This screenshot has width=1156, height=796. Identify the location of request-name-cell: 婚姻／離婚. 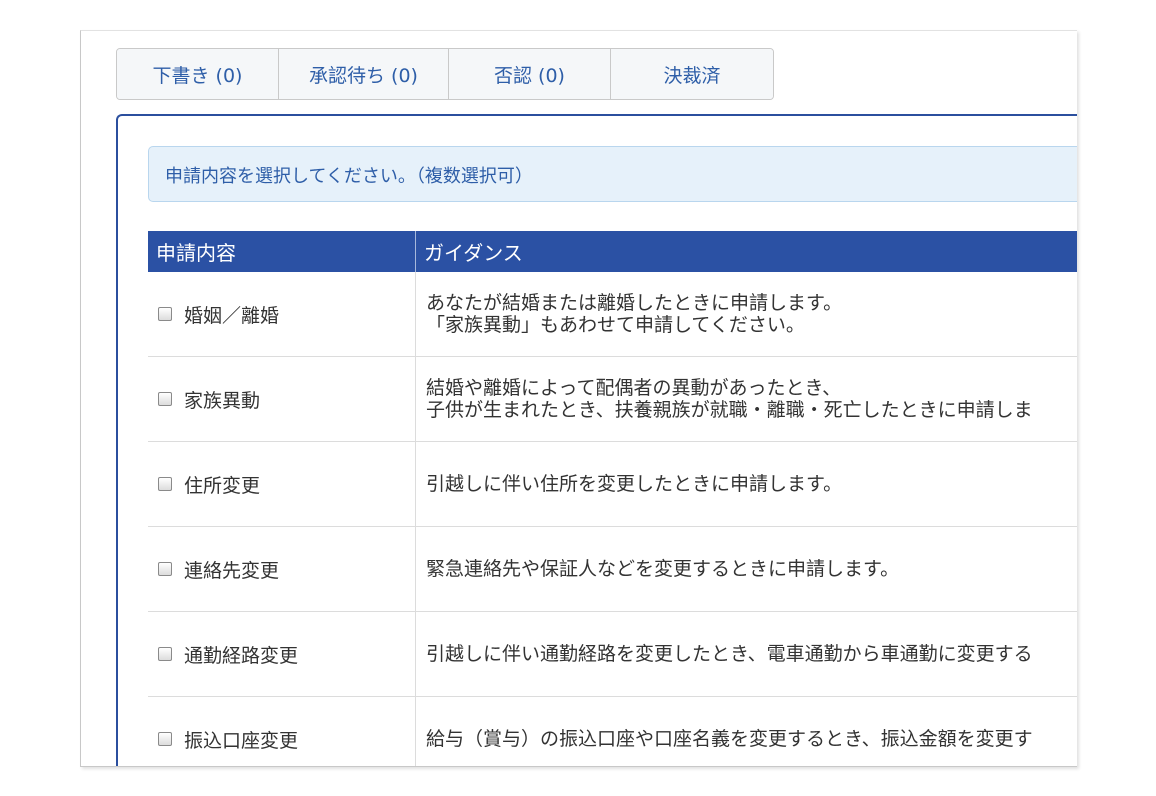
(282, 314).